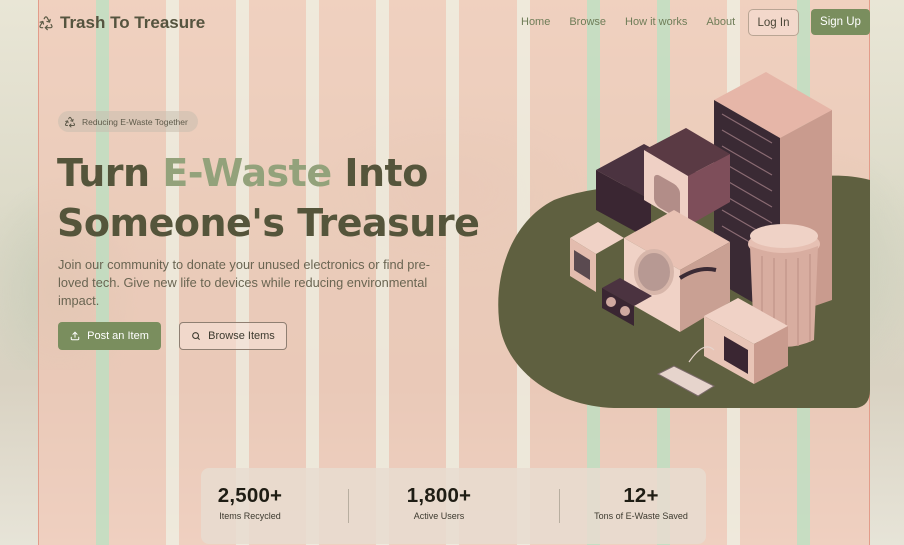 Image resolution: width=904 pixels, height=545 pixels. Describe the element at coordinates (250, 516) in the screenshot. I see `stat-label: Items Recycled` at that location.